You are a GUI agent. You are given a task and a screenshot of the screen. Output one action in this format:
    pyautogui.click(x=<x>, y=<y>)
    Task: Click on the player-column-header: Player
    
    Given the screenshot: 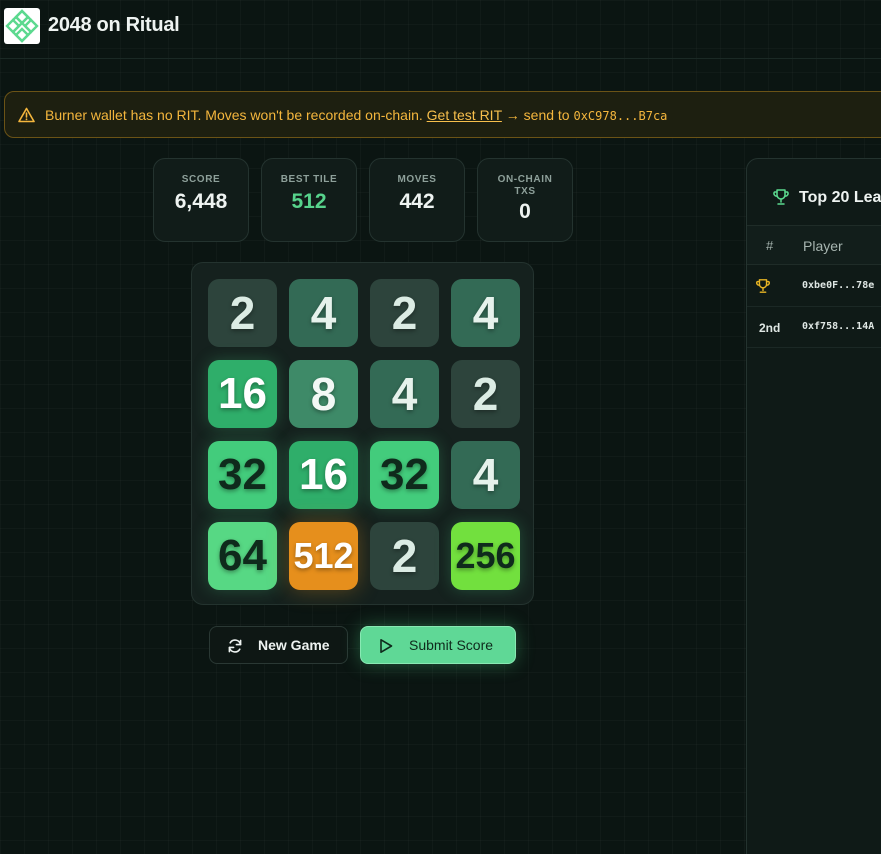 What is the action you would take?
    pyautogui.click(x=823, y=246)
    